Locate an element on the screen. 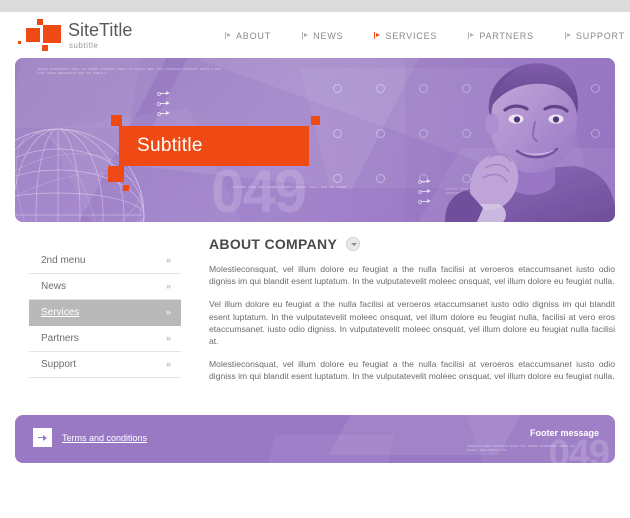 The height and width of the screenshot is (518, 630). logo-squares-icon is located at coordinates (40, 34).